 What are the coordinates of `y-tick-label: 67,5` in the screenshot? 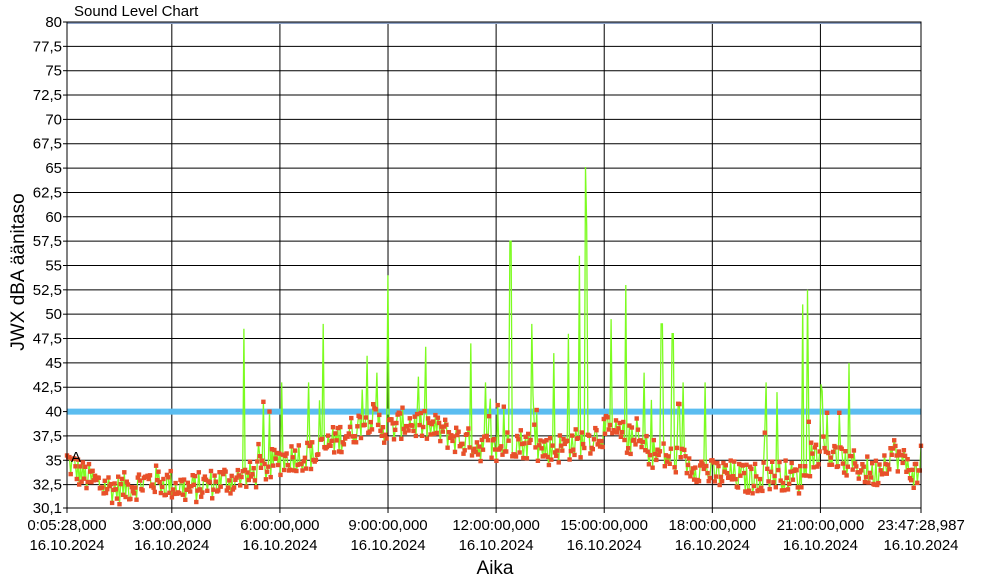 It's located at (47, 144).